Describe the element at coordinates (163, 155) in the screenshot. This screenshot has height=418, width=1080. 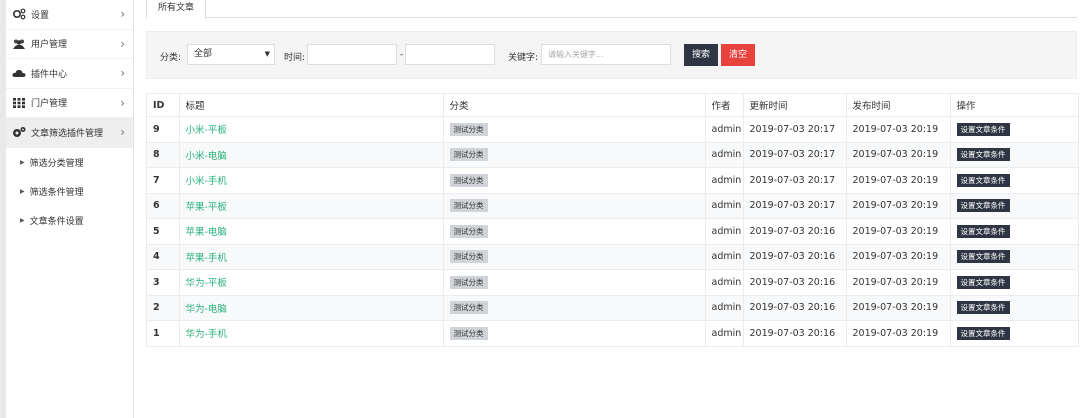
I see `cell-id: 8` at that location.